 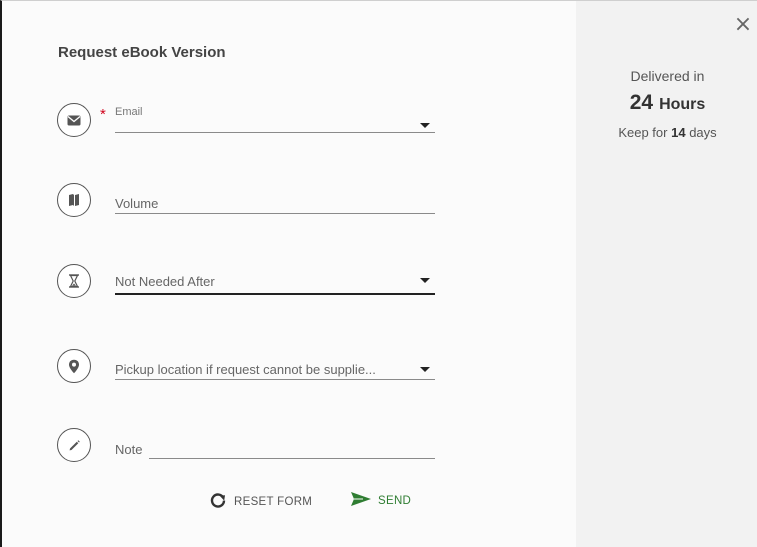 I want to click on email-label: Email, so click(x=129, y=112).